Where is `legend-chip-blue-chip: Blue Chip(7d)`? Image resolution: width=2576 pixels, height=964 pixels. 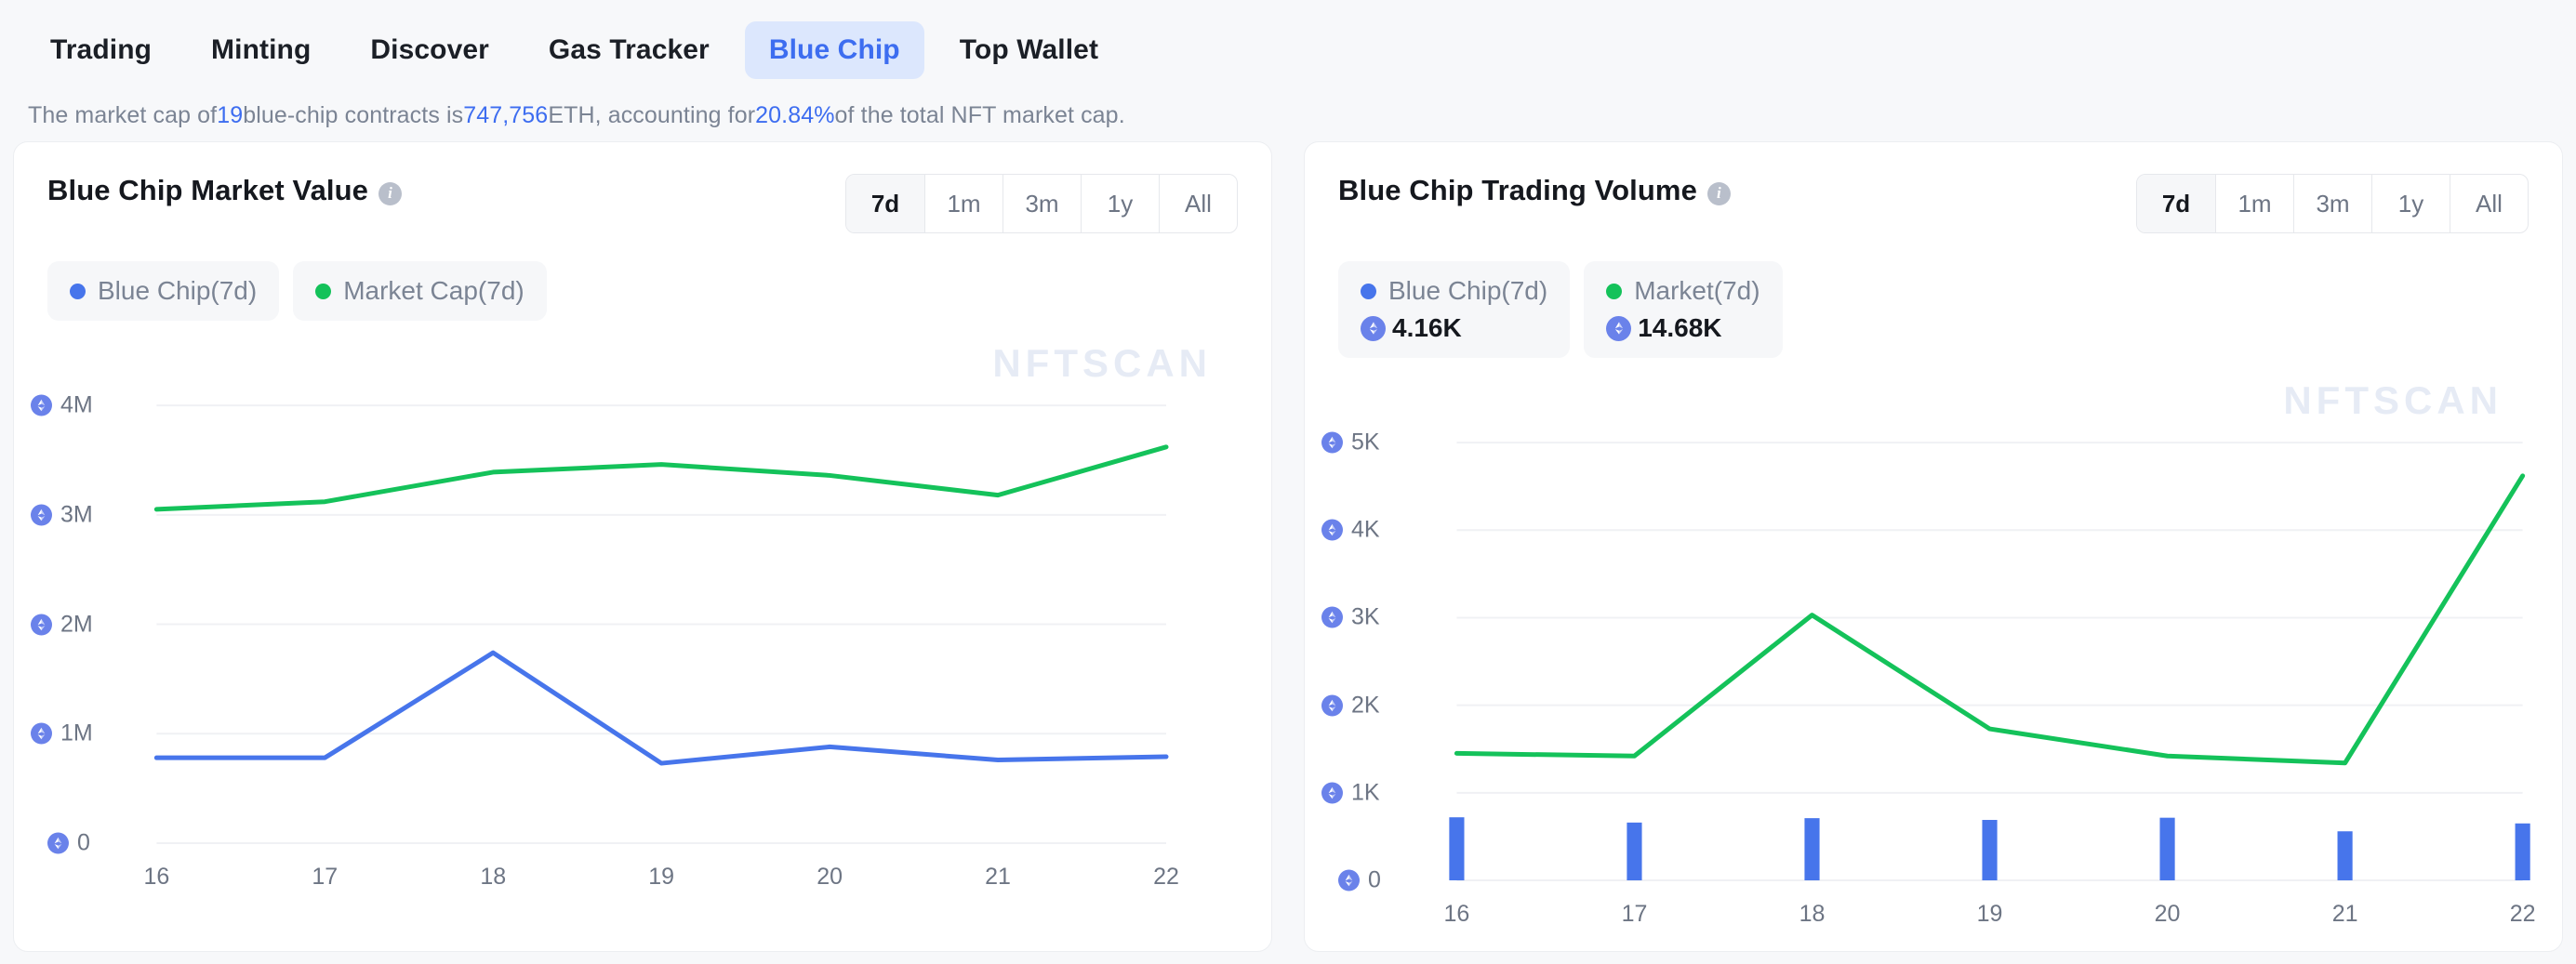
legend-chip-blue-chip: Blue Chip(7d) is located at coordinates (163, 291).